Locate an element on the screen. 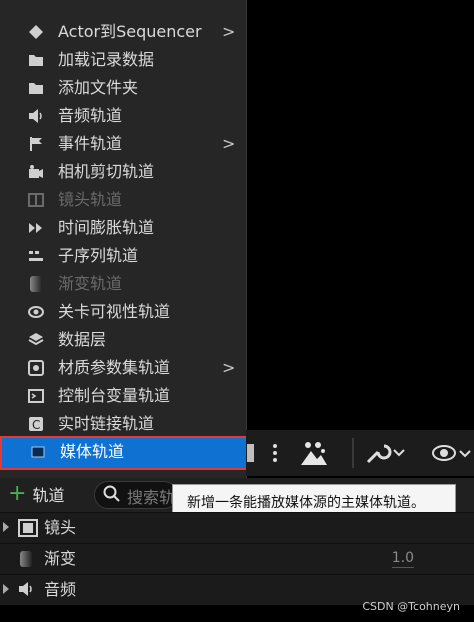 This screenshot has width=474, height=622. film-icon is located at coordinates (28, 528).